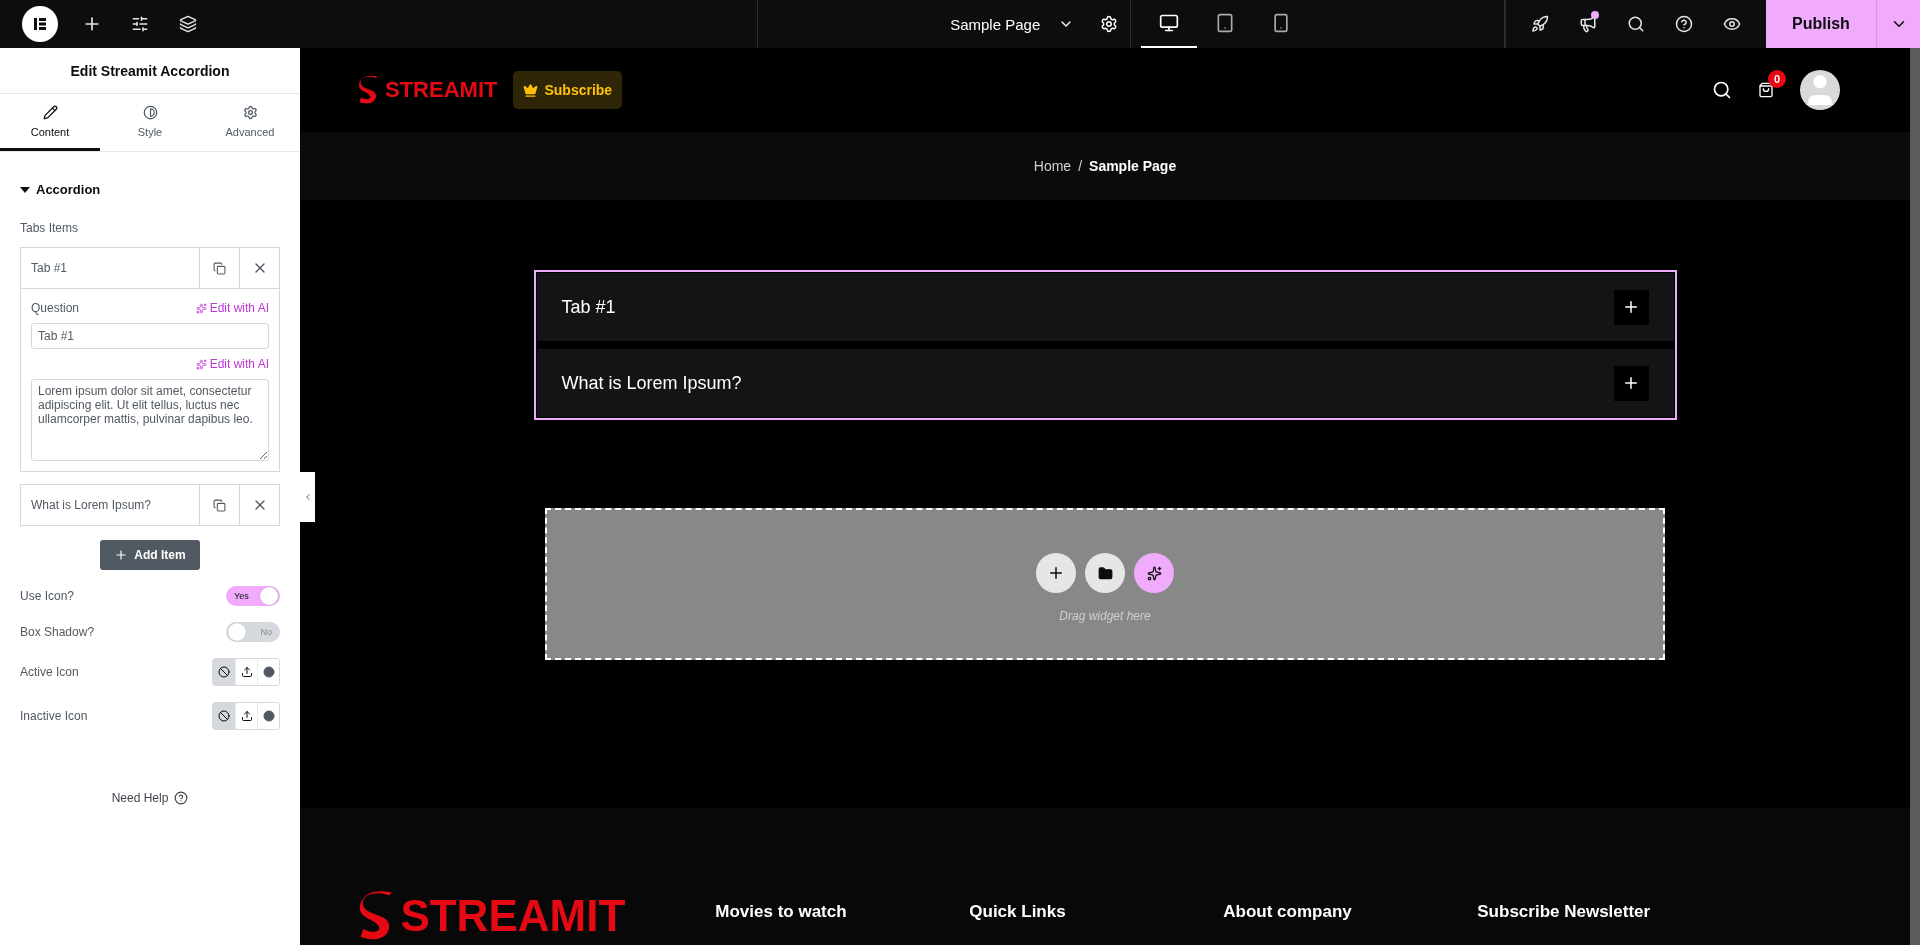 The image size is (1920, 945). Describe the element at coordinates (1133, 166) in the screenshot. I see `breadcrumb-item: Sample Page` at that location.